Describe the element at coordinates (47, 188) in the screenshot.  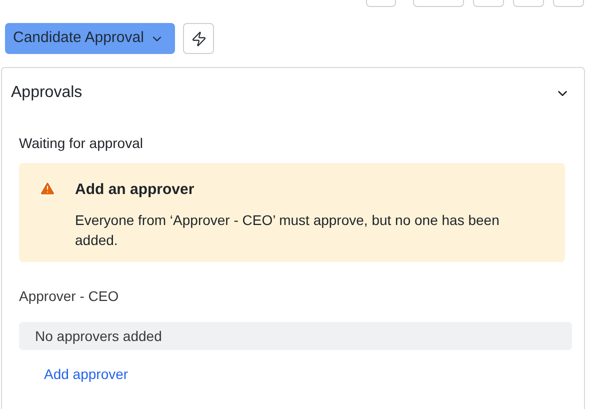
I see `warning-icon` at that location.